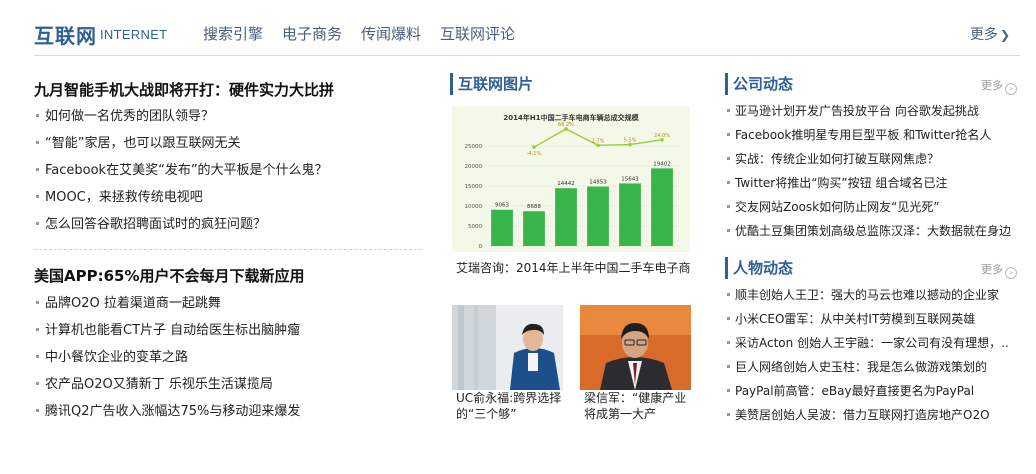 The height and width of the screenshot is (474, 1036). Describe the element at coordinates (861, 367) in the screenshot. I see `list-item-text: 巨人网络创始人史玉柱：我是怎么做游戏策划的` at that location.